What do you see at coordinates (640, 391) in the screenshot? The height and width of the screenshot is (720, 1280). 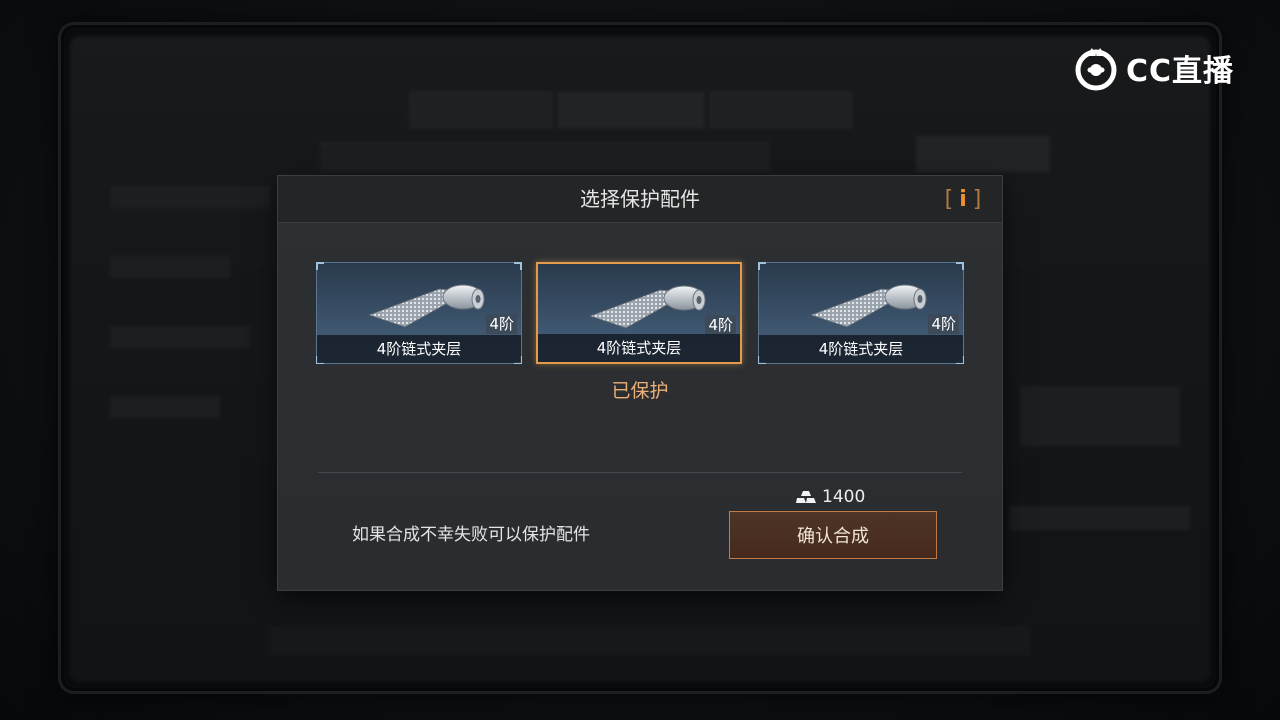 I see `protected-status: 已保护` at bounding box center [640, 391].